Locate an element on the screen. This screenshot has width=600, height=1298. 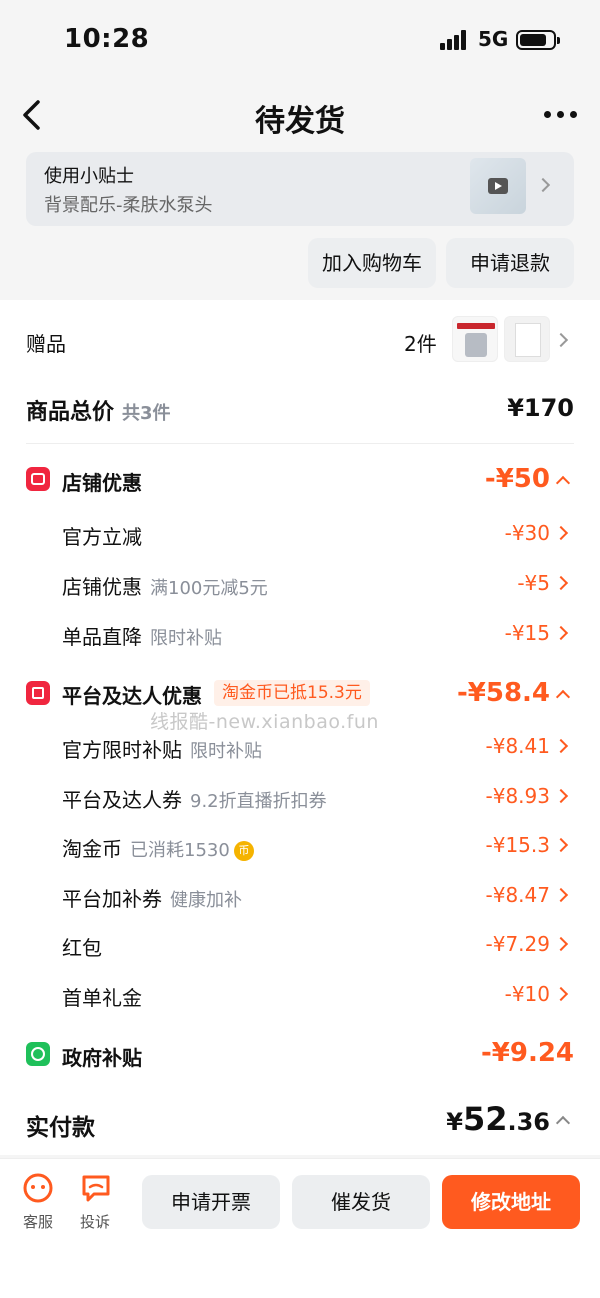
video-thumbnail is located at coordinates (498, 186).